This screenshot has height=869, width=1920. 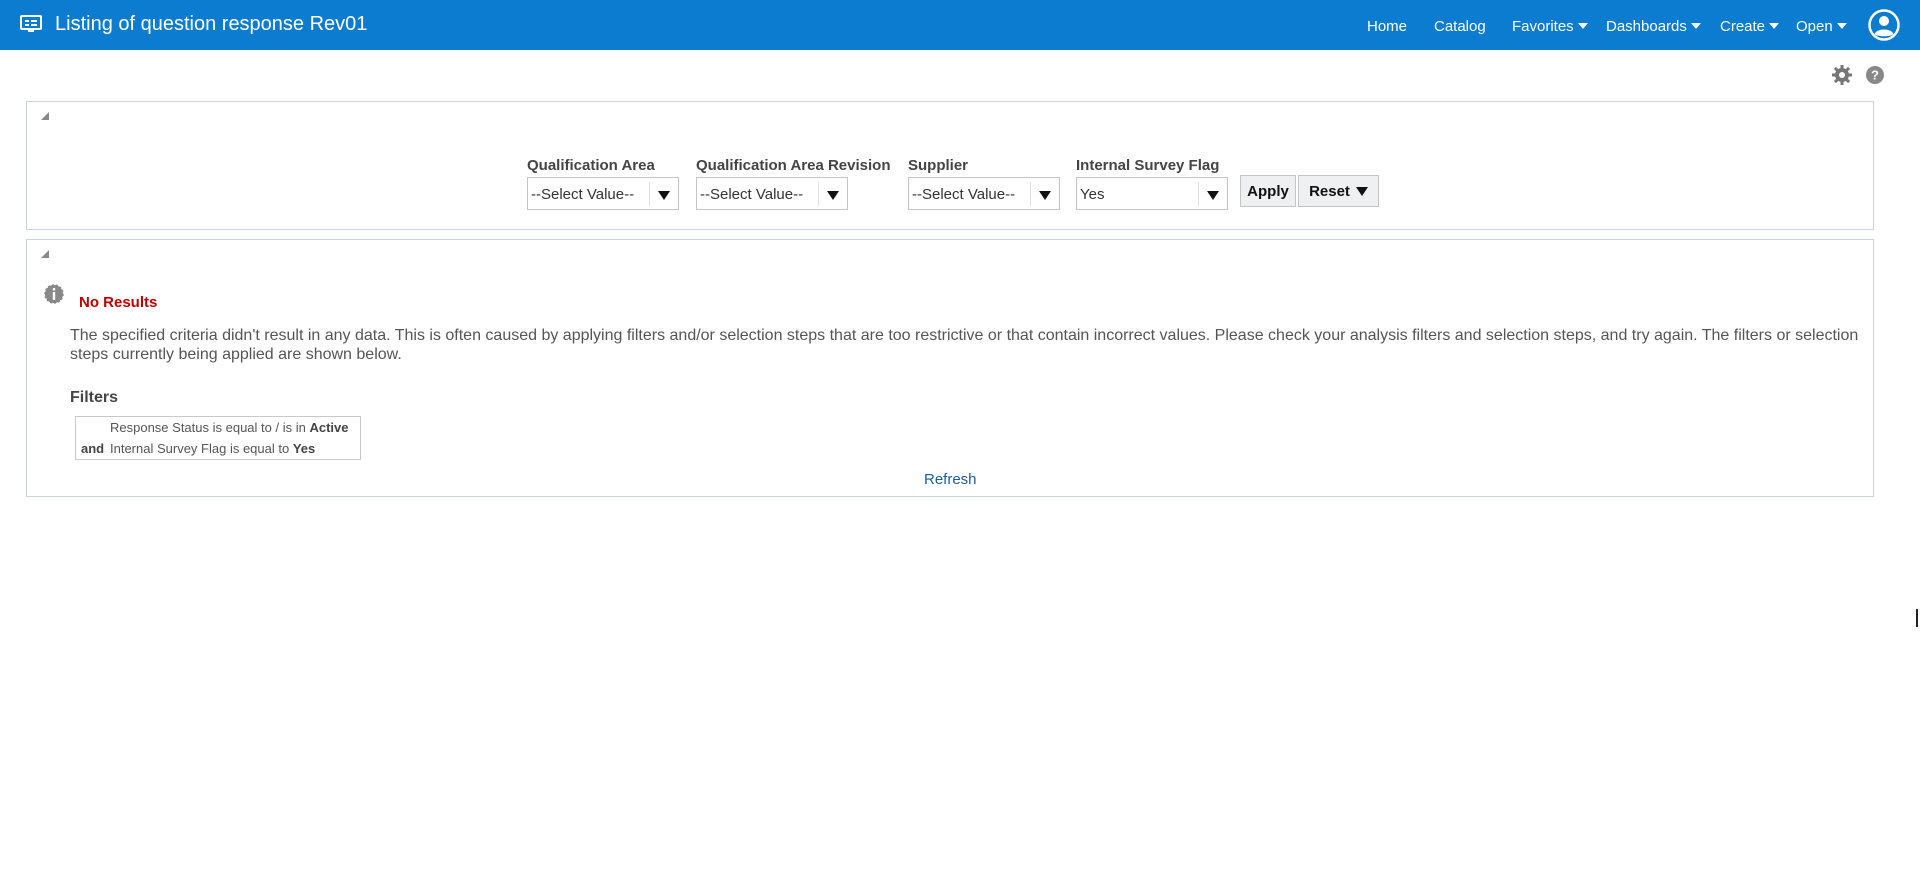 What do you see at coordinates (1743, 26) in the screenshot?
I see `nav-create-label: Create` at bounding box center [1743, 26].